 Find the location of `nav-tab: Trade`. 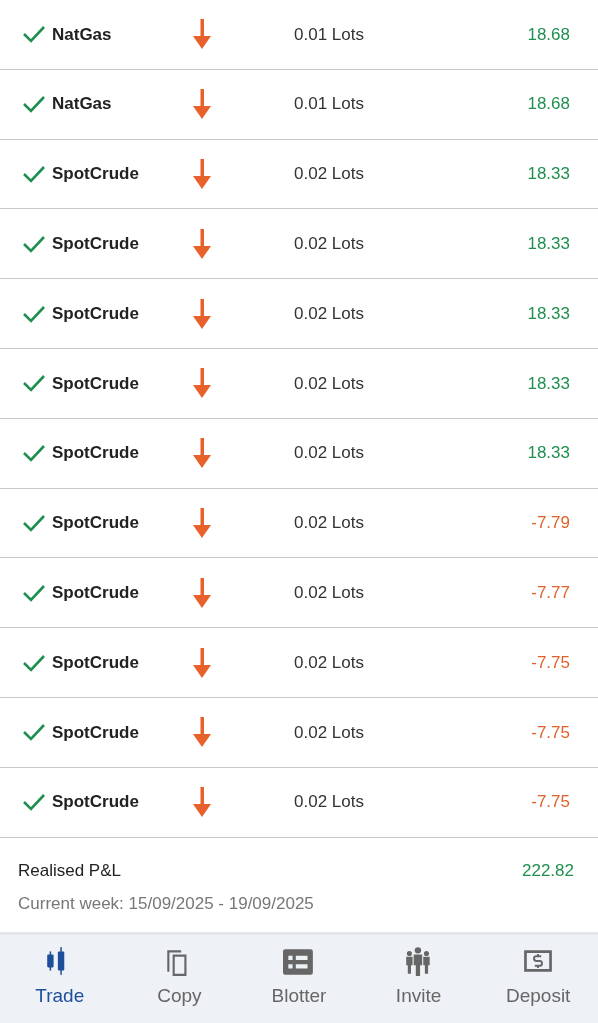

nav-tab: Trade is located at coordinates (60, 978).